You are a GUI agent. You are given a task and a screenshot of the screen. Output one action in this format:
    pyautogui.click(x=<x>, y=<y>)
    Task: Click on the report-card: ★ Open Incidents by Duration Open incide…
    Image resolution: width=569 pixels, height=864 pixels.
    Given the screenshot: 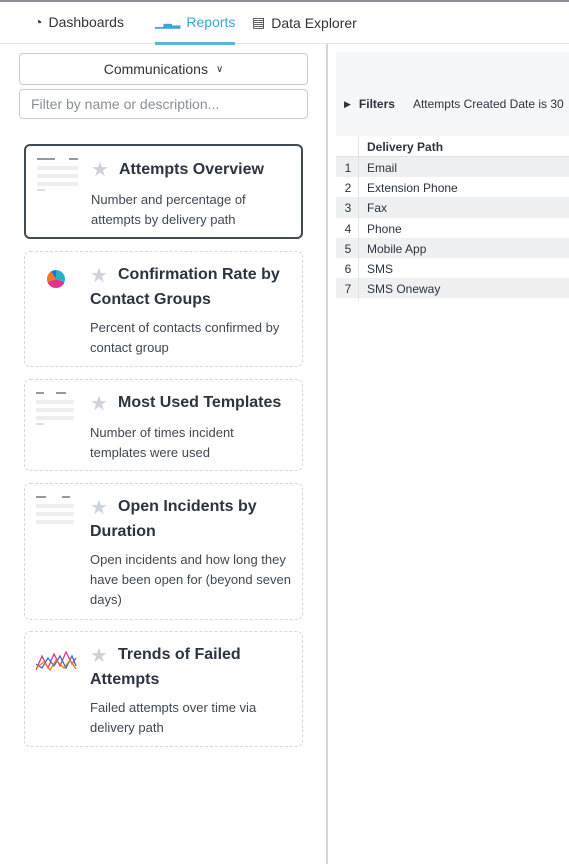 What is the action you would take?
    pyautogui.click(x=163, y=551)
    